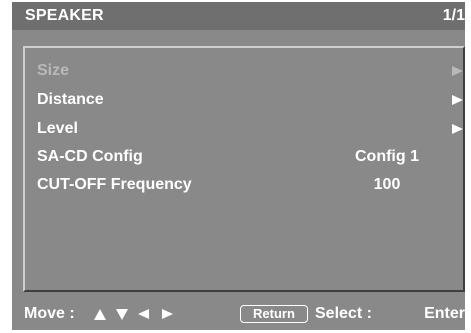 This screenshot has width=471, height=333. What do you see at coordinates (250, 130) in the screenshot?
I see `menu-item-level: Level` at bounding box center [250, 130].